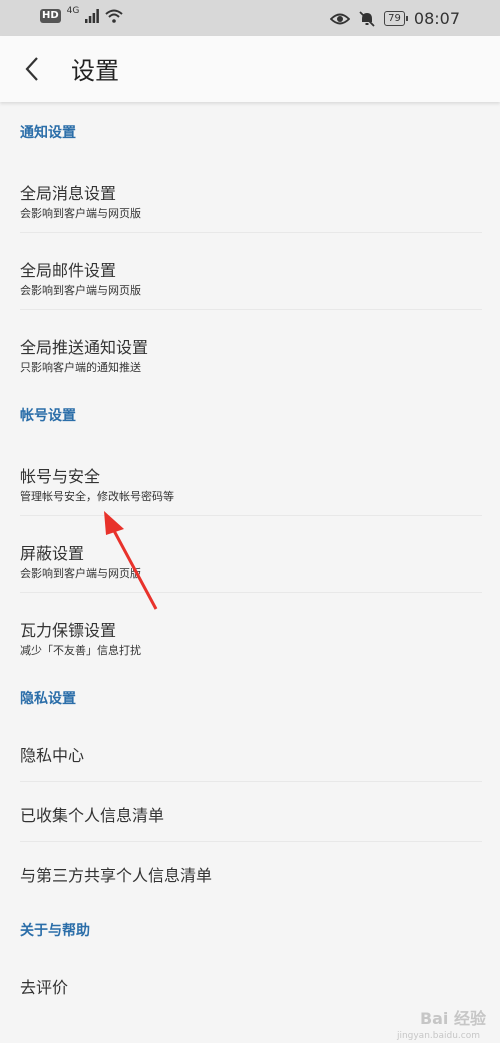 The image size is (500, 1043). I want to click on item-title: 全局消息设置, so click(68, 193).